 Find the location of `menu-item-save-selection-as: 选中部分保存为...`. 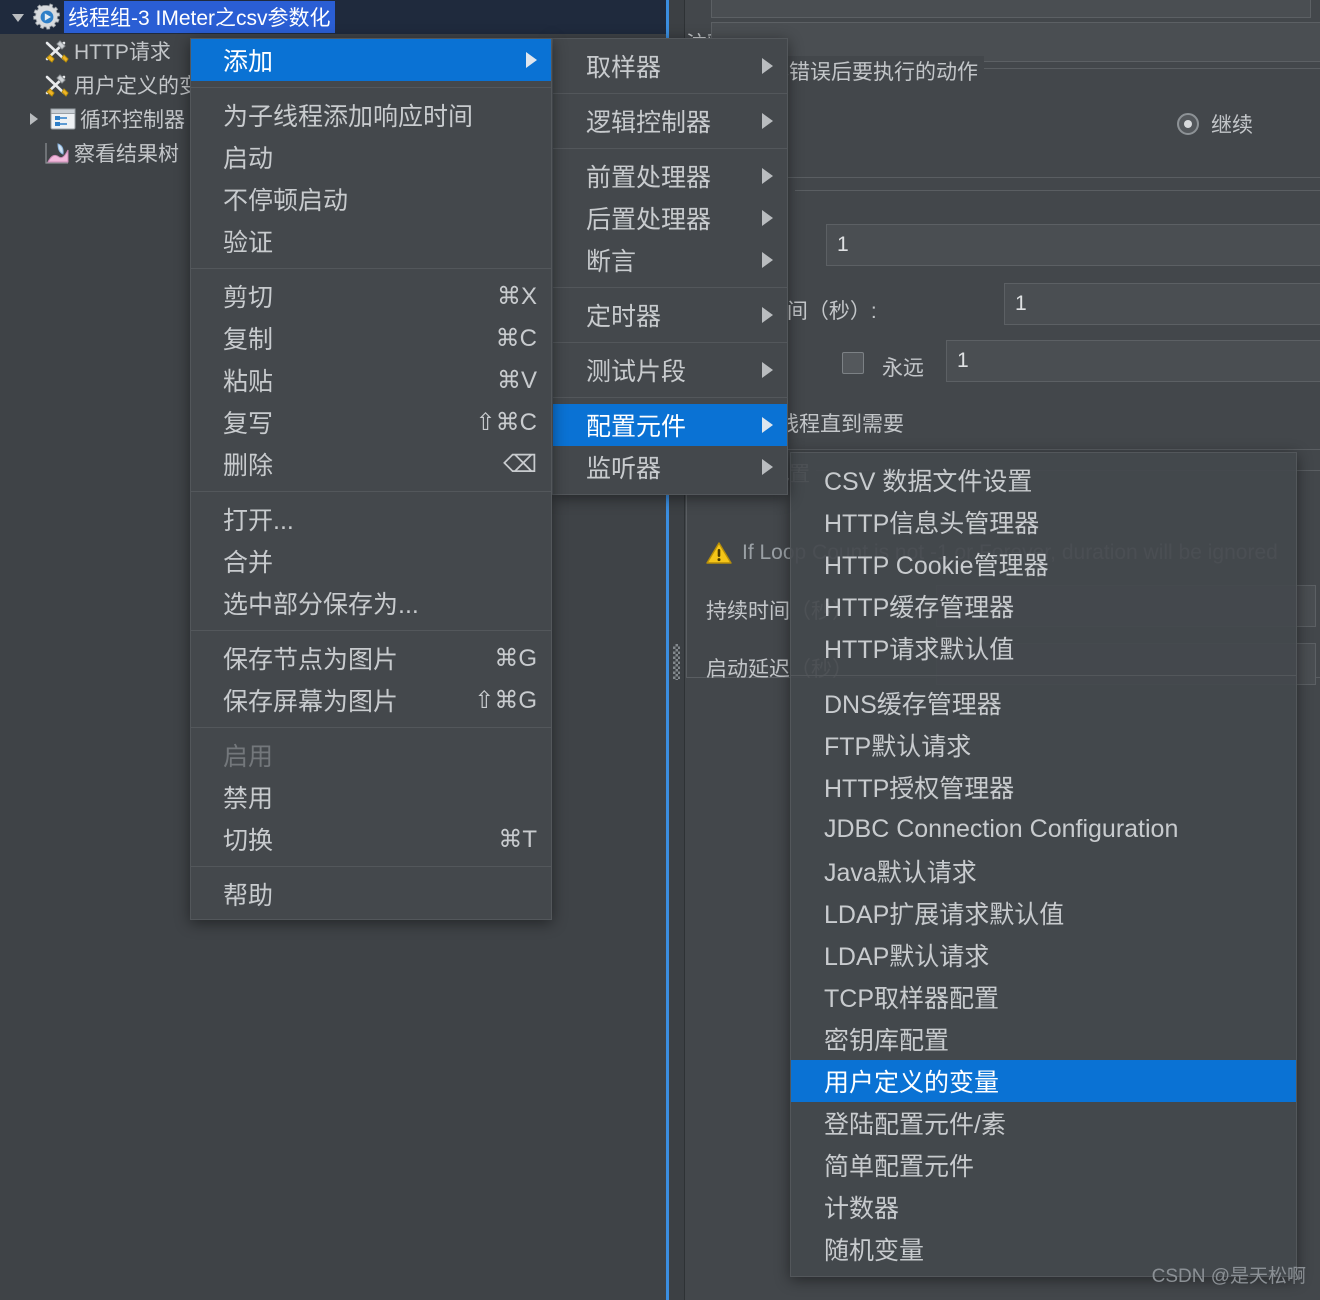

menu-item-save-selection-as: 选中部分保存为... is located at coordinates (371, 603).